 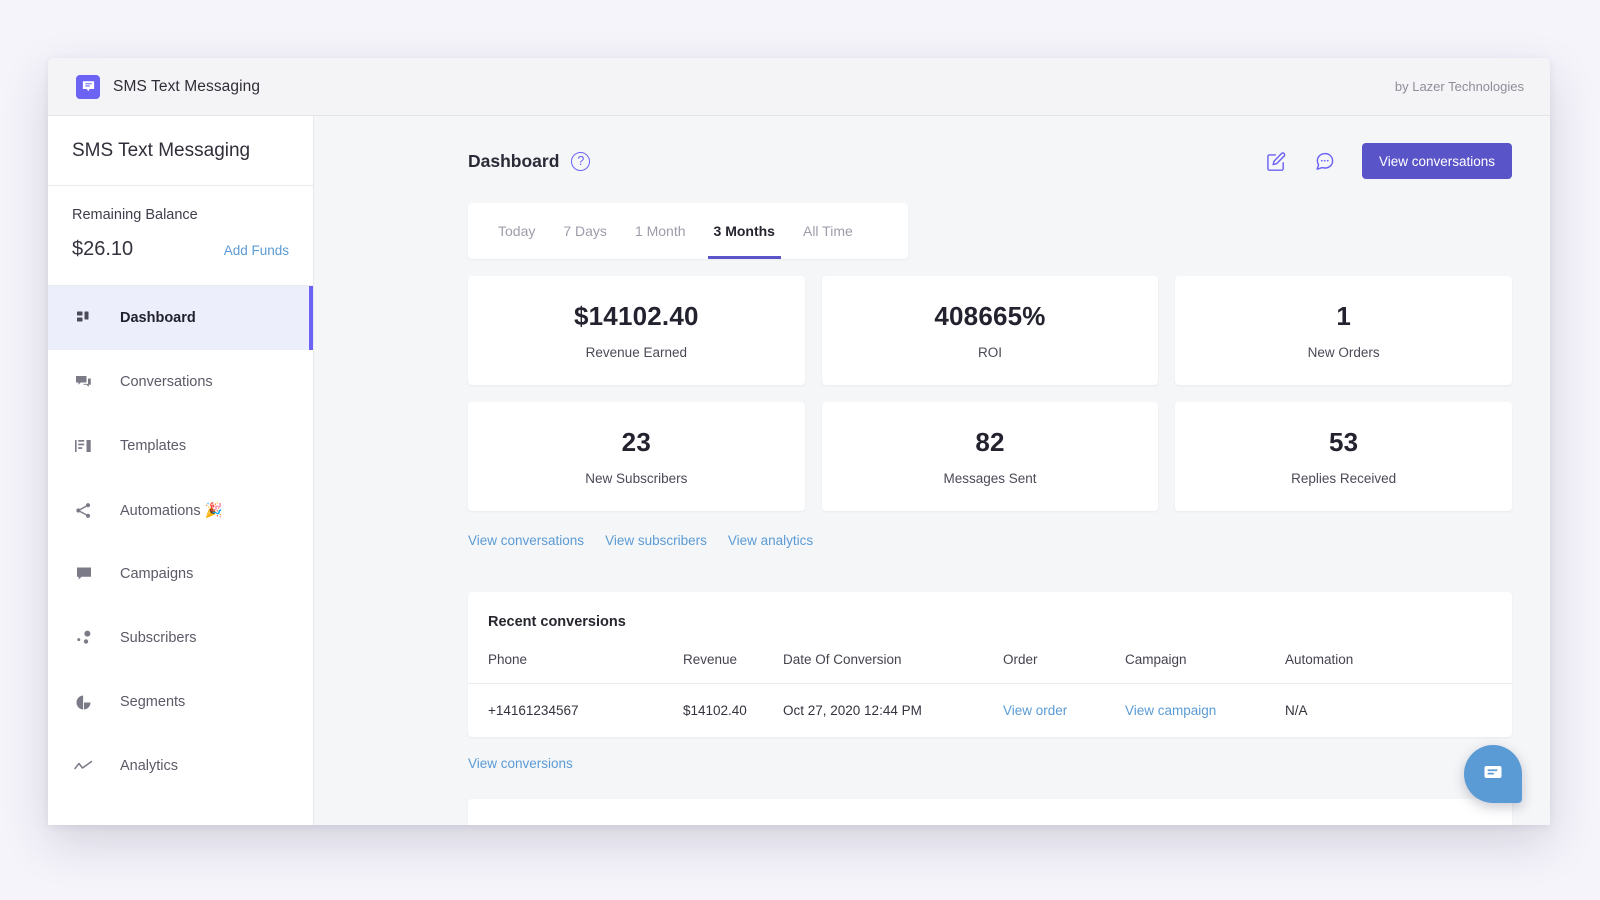 What do you see at coordinates (770, 540) in the screenshot?
I see `link-view-analytics: View analytics` at bounding box center [770, 540].